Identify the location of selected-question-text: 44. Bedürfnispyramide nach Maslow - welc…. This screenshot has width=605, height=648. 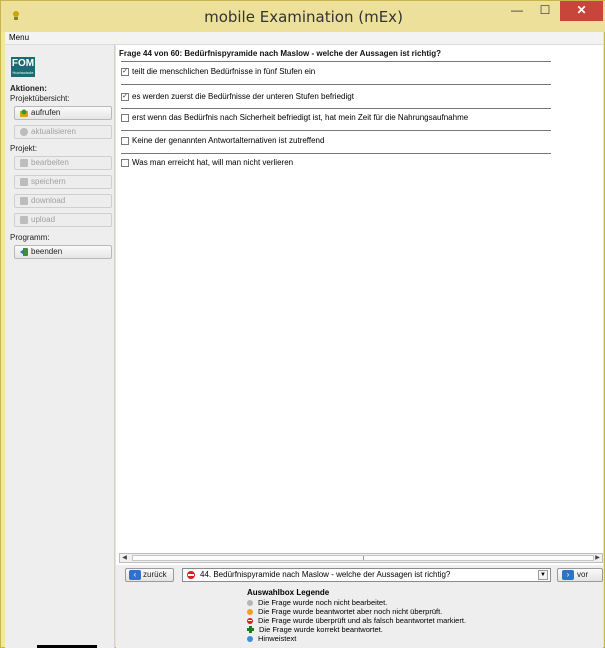
(325, 574).